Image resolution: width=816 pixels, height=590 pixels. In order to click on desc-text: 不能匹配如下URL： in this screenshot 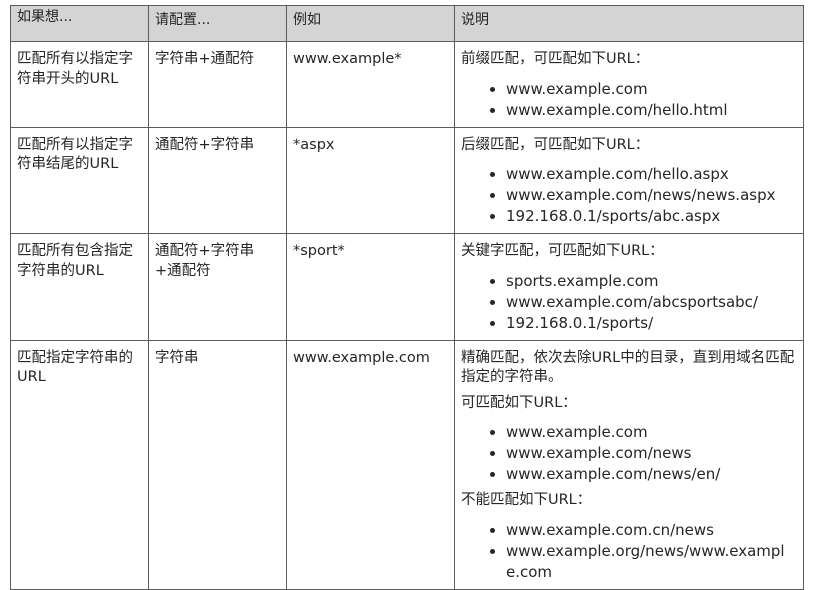, I will do `click(526, 500)`.